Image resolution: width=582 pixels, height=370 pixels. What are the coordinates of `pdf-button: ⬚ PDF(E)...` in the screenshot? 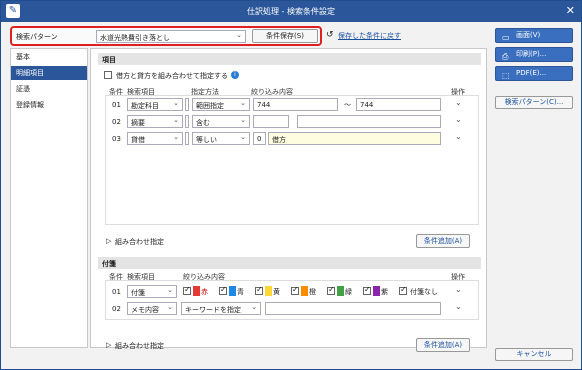 It's located at (534, 73).